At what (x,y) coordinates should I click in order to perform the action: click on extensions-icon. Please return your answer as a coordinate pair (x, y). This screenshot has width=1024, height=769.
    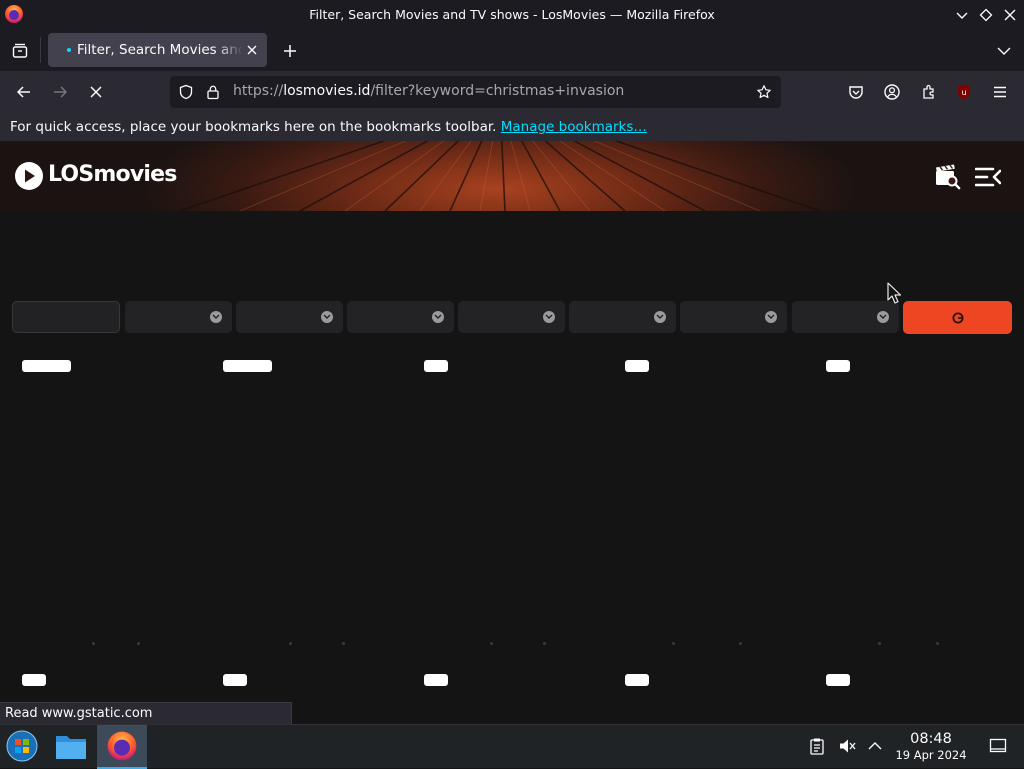
    Looking at the image, I should click on (929, 92).